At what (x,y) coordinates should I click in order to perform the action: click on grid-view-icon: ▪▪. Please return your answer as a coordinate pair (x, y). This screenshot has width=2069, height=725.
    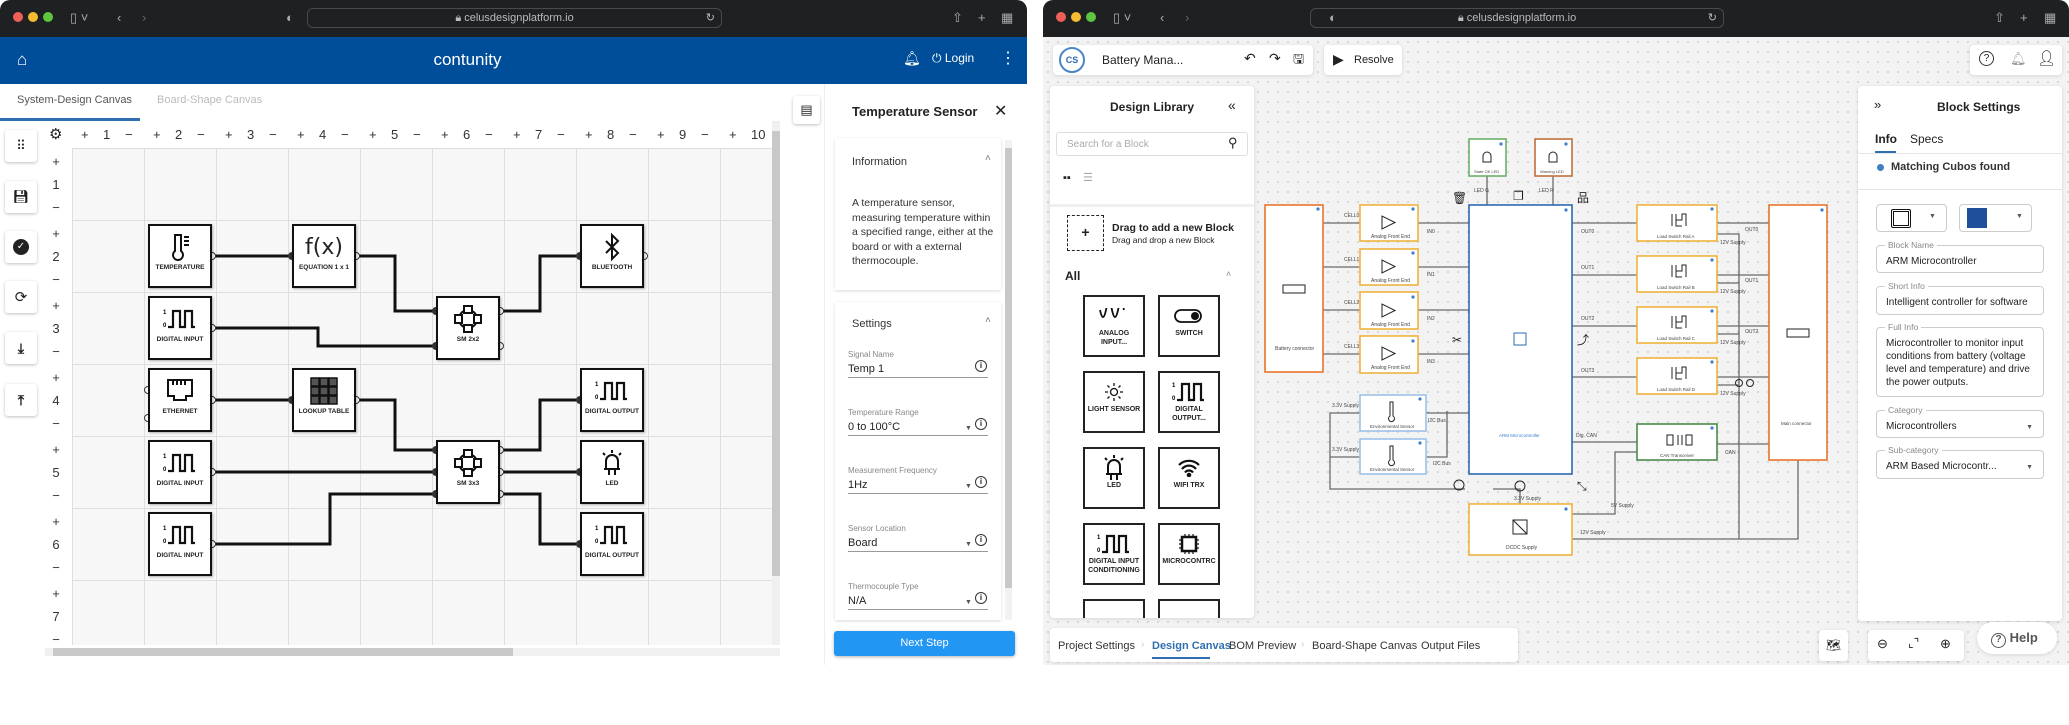
    Looking at the image, I should click on (1067, 178).